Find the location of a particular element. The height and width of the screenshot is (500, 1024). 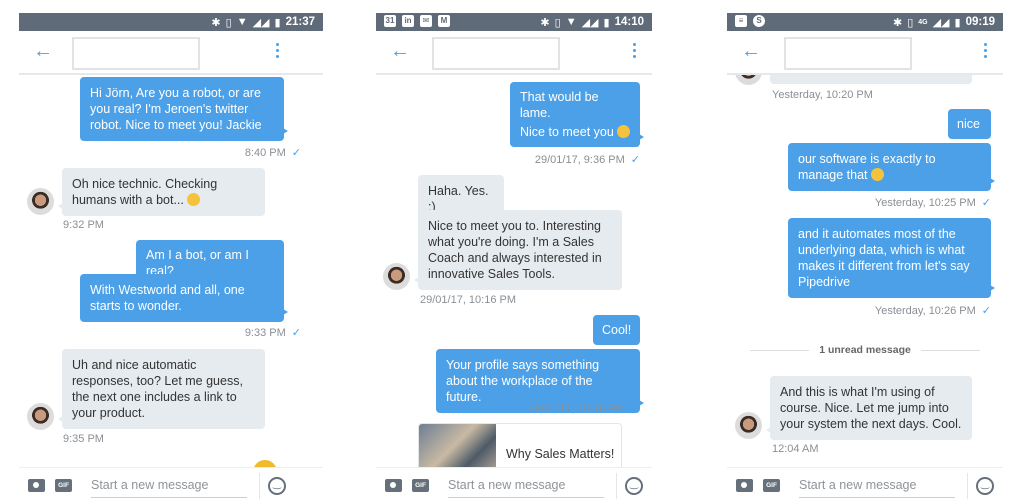

gmail-icon: M is located at coordinates (444, 21).